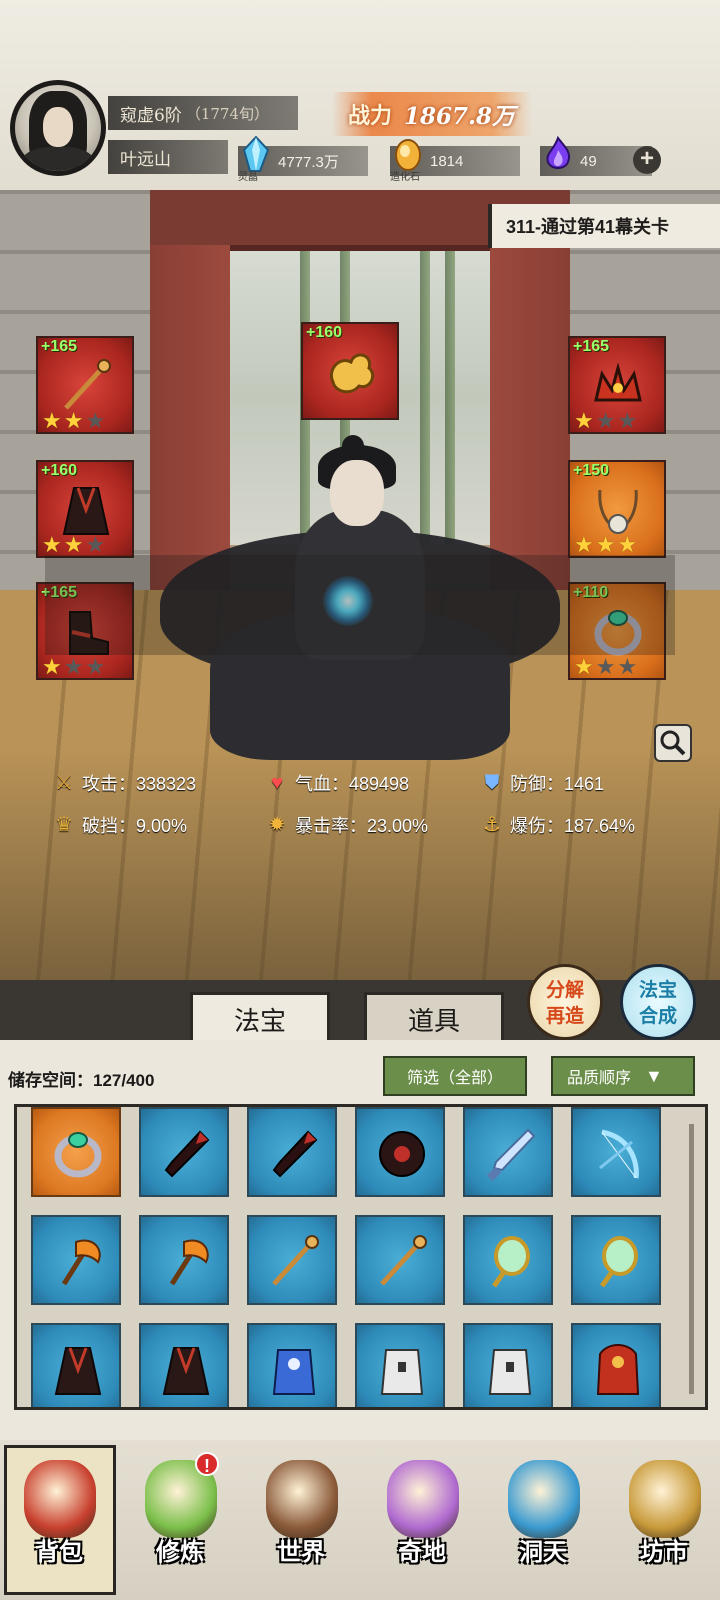 This screenshot has height=1600, width=720. What do you see at coordinates (588, 227) in the screenshot?
I see `stage-text: 311-通过第41幕关卡` at bounding box center [588, 227].